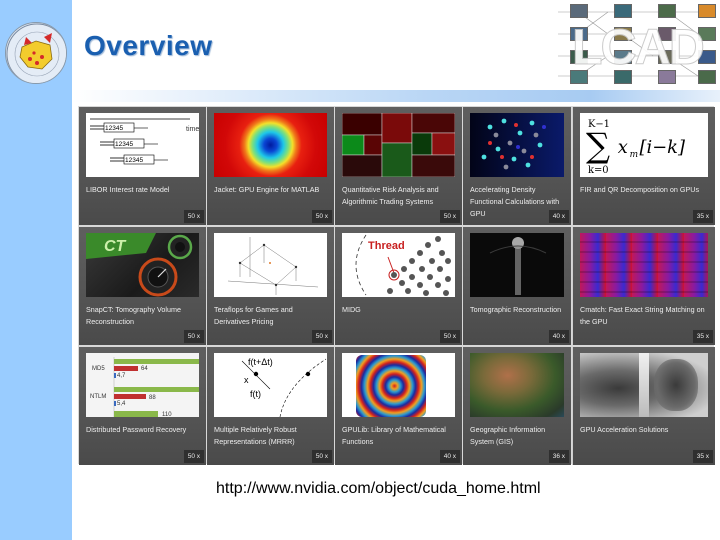  I want to click on md5-value-2: 4,7, so click(121, 376).